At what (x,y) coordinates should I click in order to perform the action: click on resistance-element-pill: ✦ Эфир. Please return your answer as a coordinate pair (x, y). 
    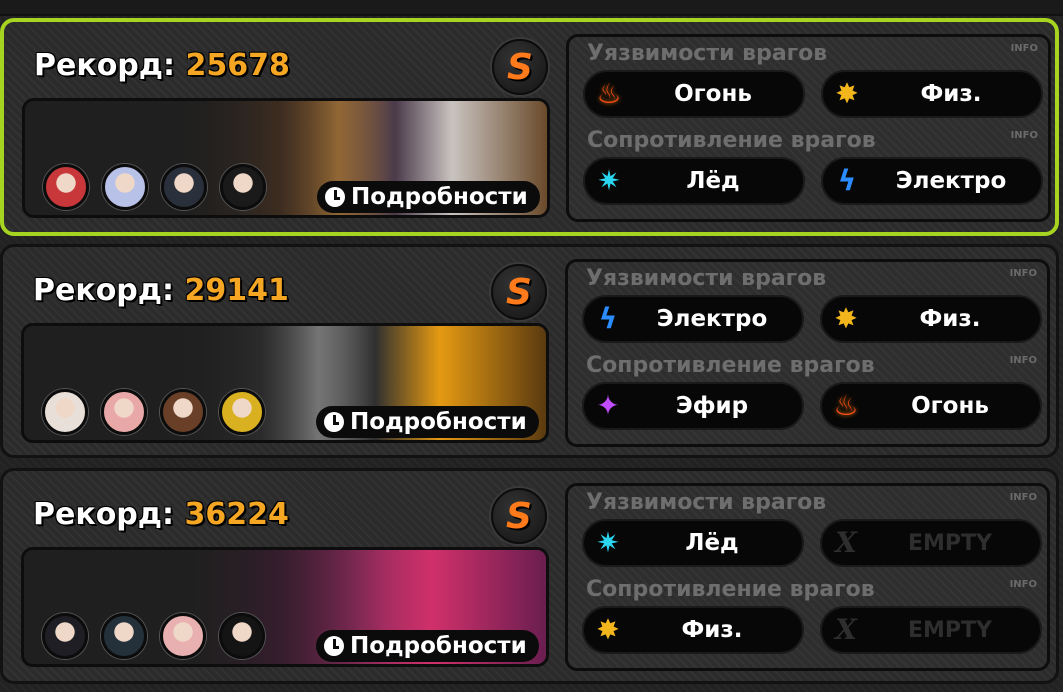
    Looking at the image, I should click on (693, 406).